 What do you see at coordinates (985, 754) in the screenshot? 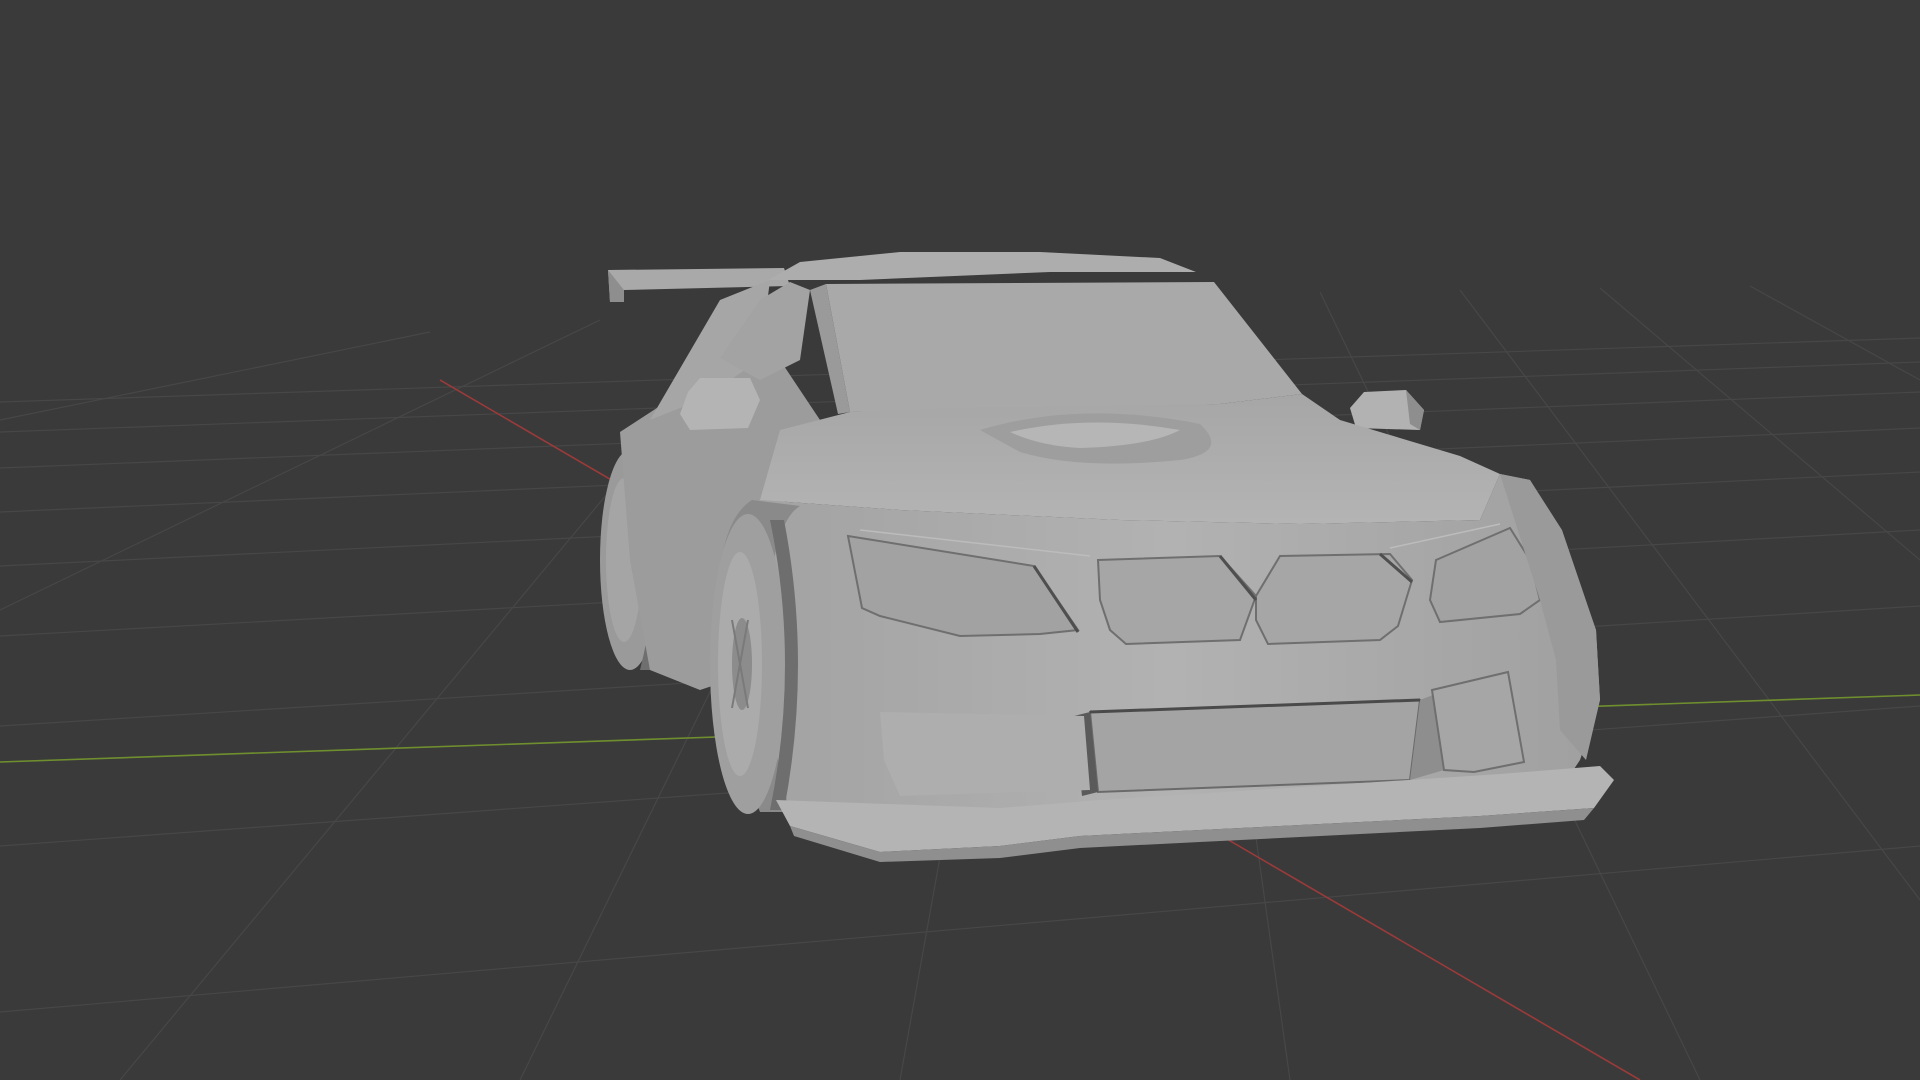
I see `left-bumper-block` at bounding box center [985, 754].